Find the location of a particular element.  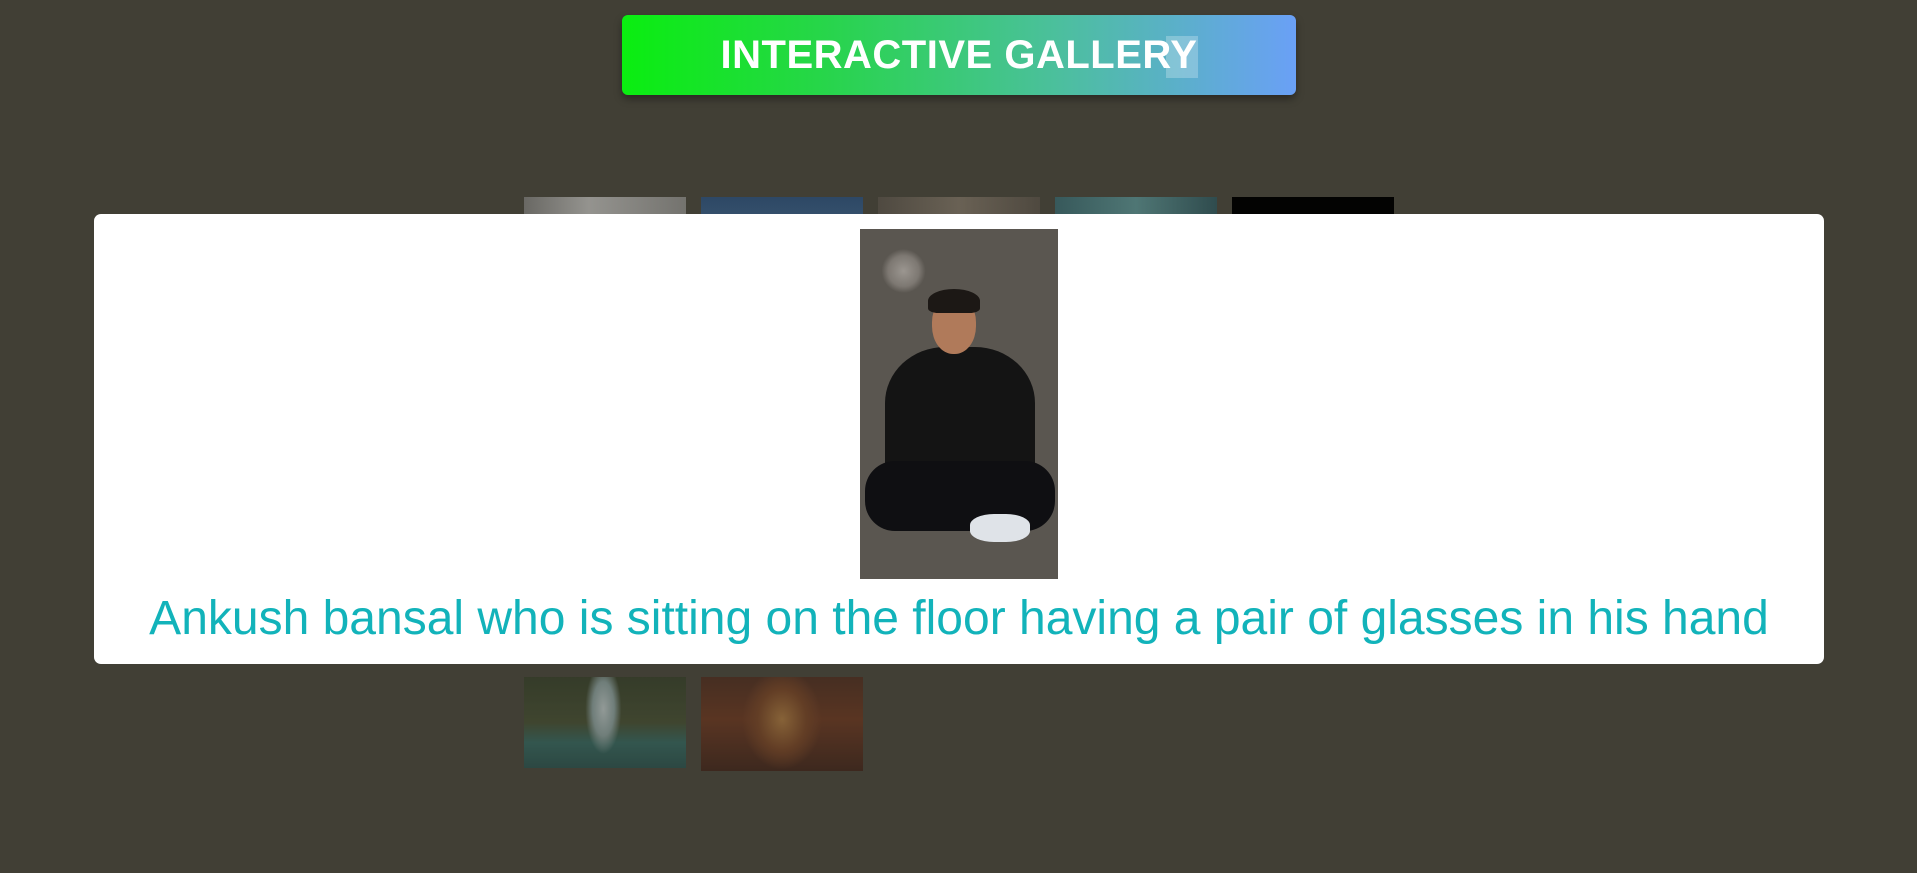

page-title: INTERACTIVE GALLERY is located at coordinates (959, 55).